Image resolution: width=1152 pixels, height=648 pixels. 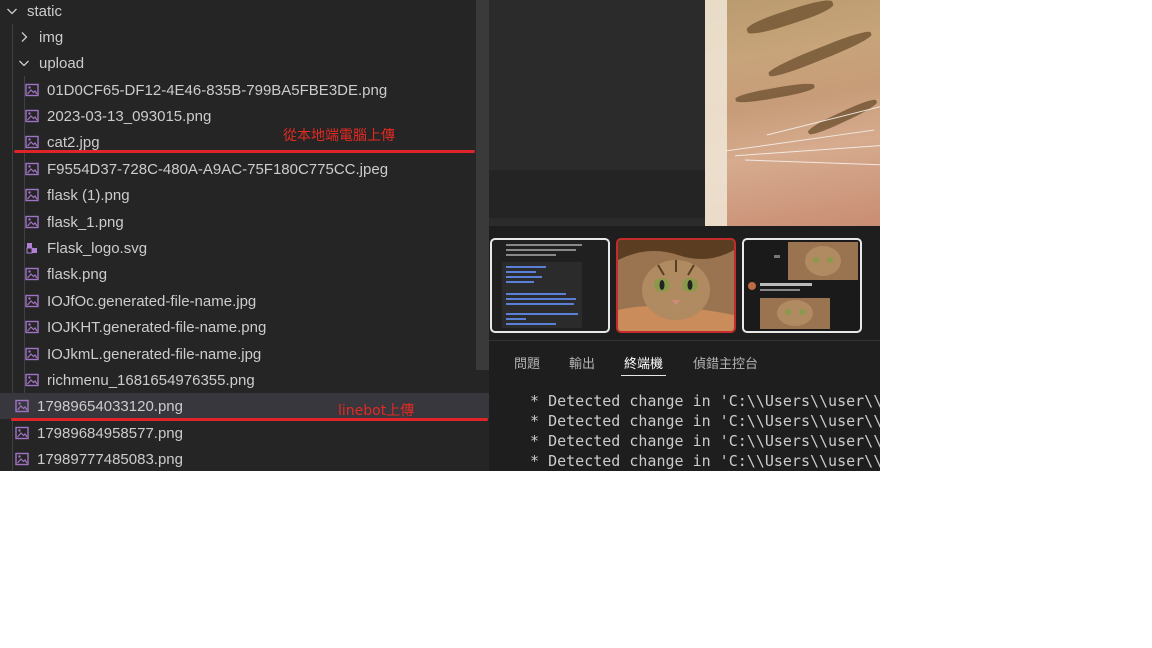 I want to click on file-label: cat2.jpg, so click(x=73, y=142).